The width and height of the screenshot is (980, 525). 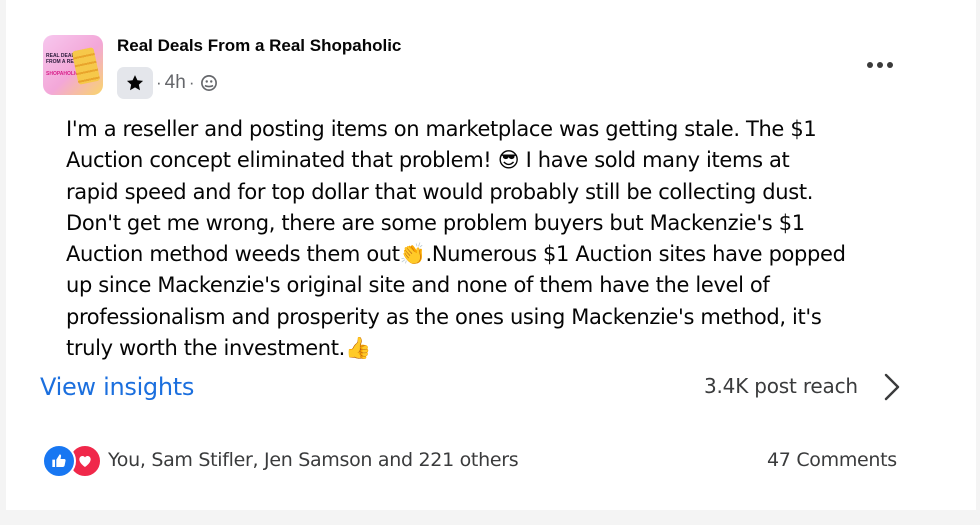 I want to click on star-icon, so click(x=135, y=83).